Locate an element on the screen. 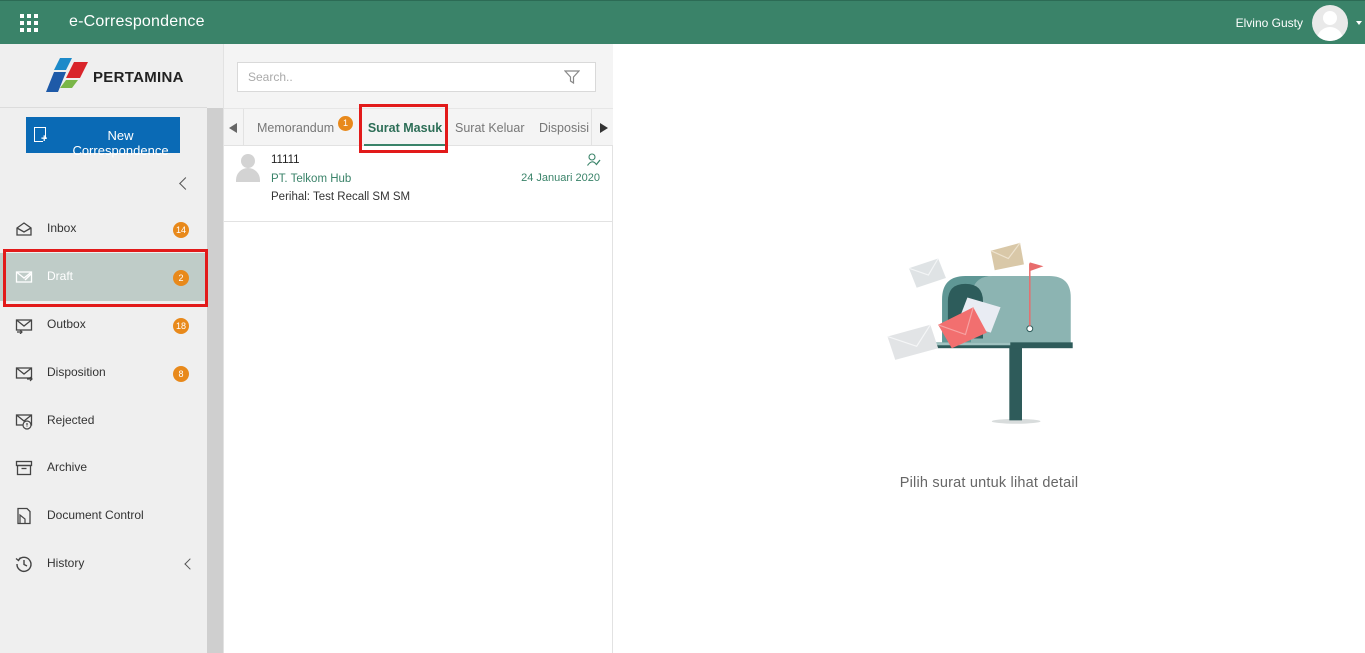 This screenshot has height=653, width=1365. draft-count-badge: 2 is located at coordinates (181, 278).